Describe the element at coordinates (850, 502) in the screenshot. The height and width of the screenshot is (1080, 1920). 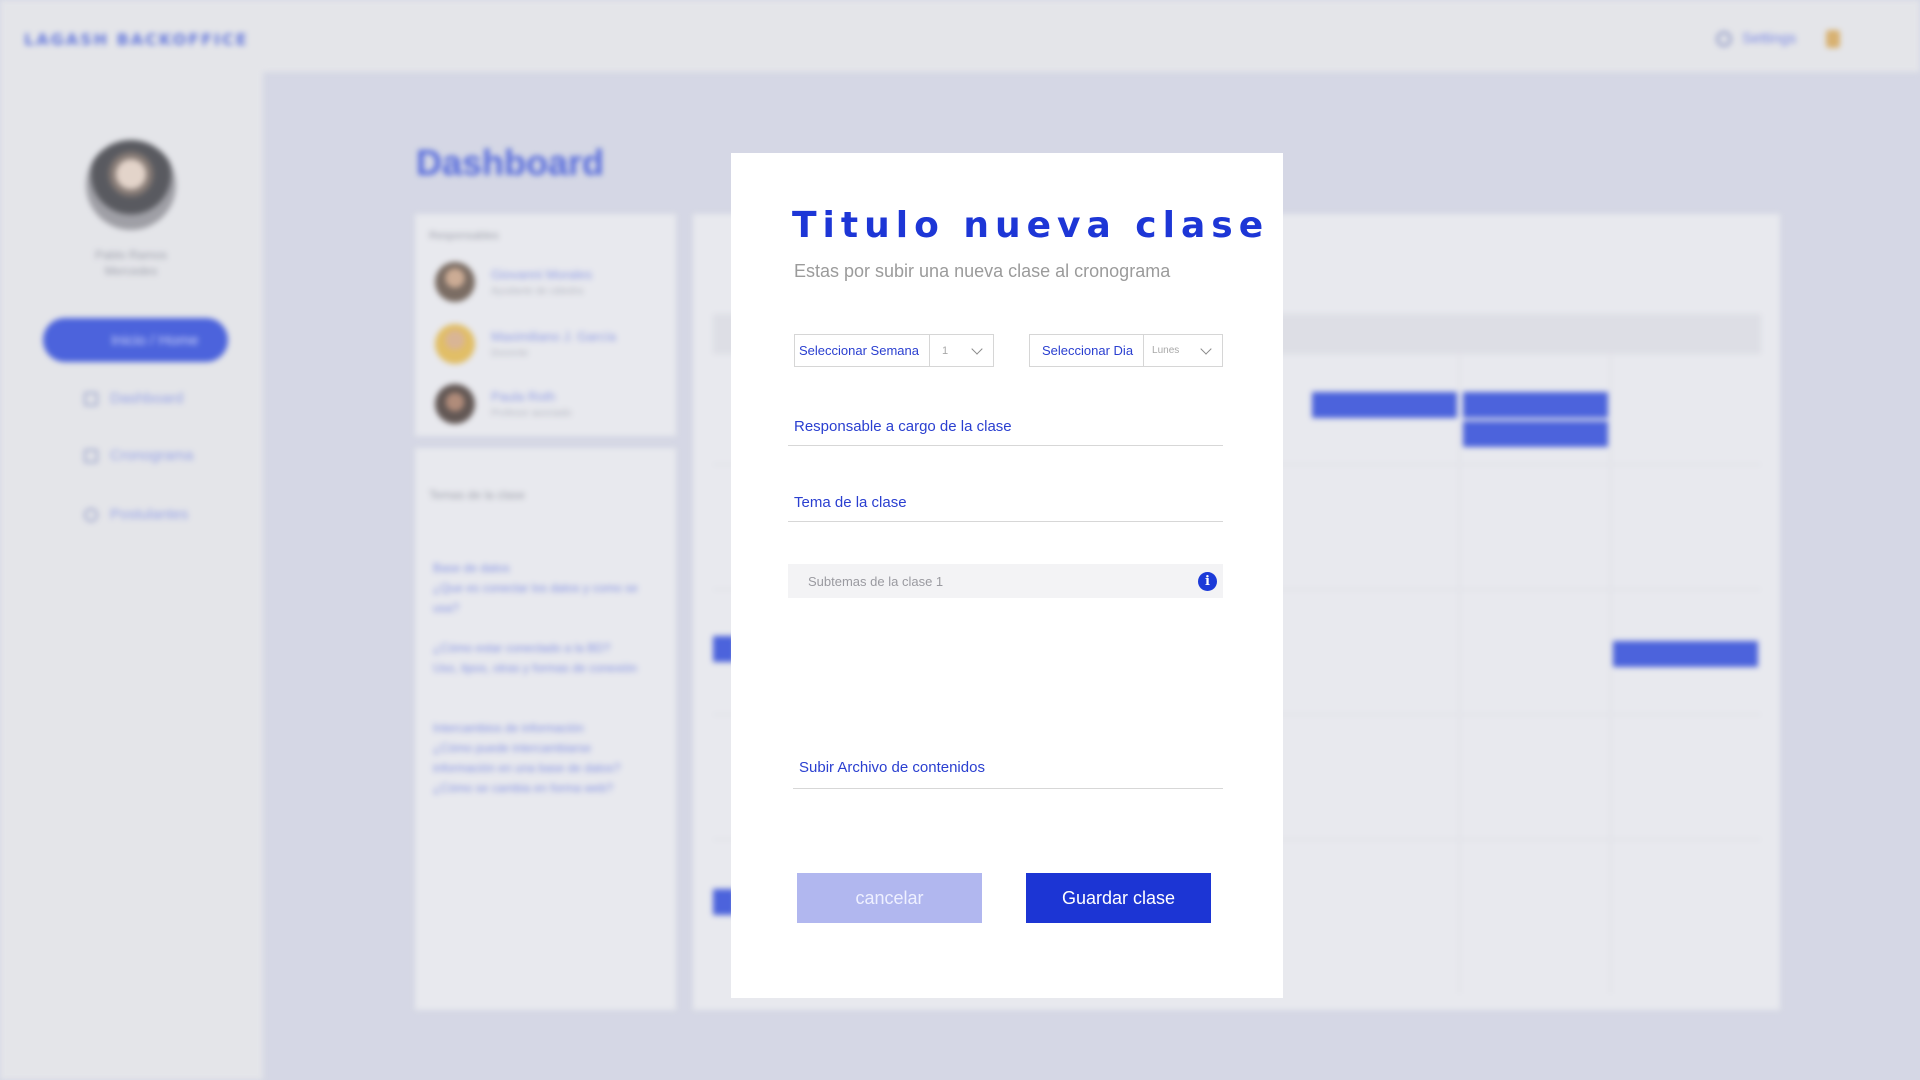
I see `tema-placeholder: Tema de la clase` at that location.